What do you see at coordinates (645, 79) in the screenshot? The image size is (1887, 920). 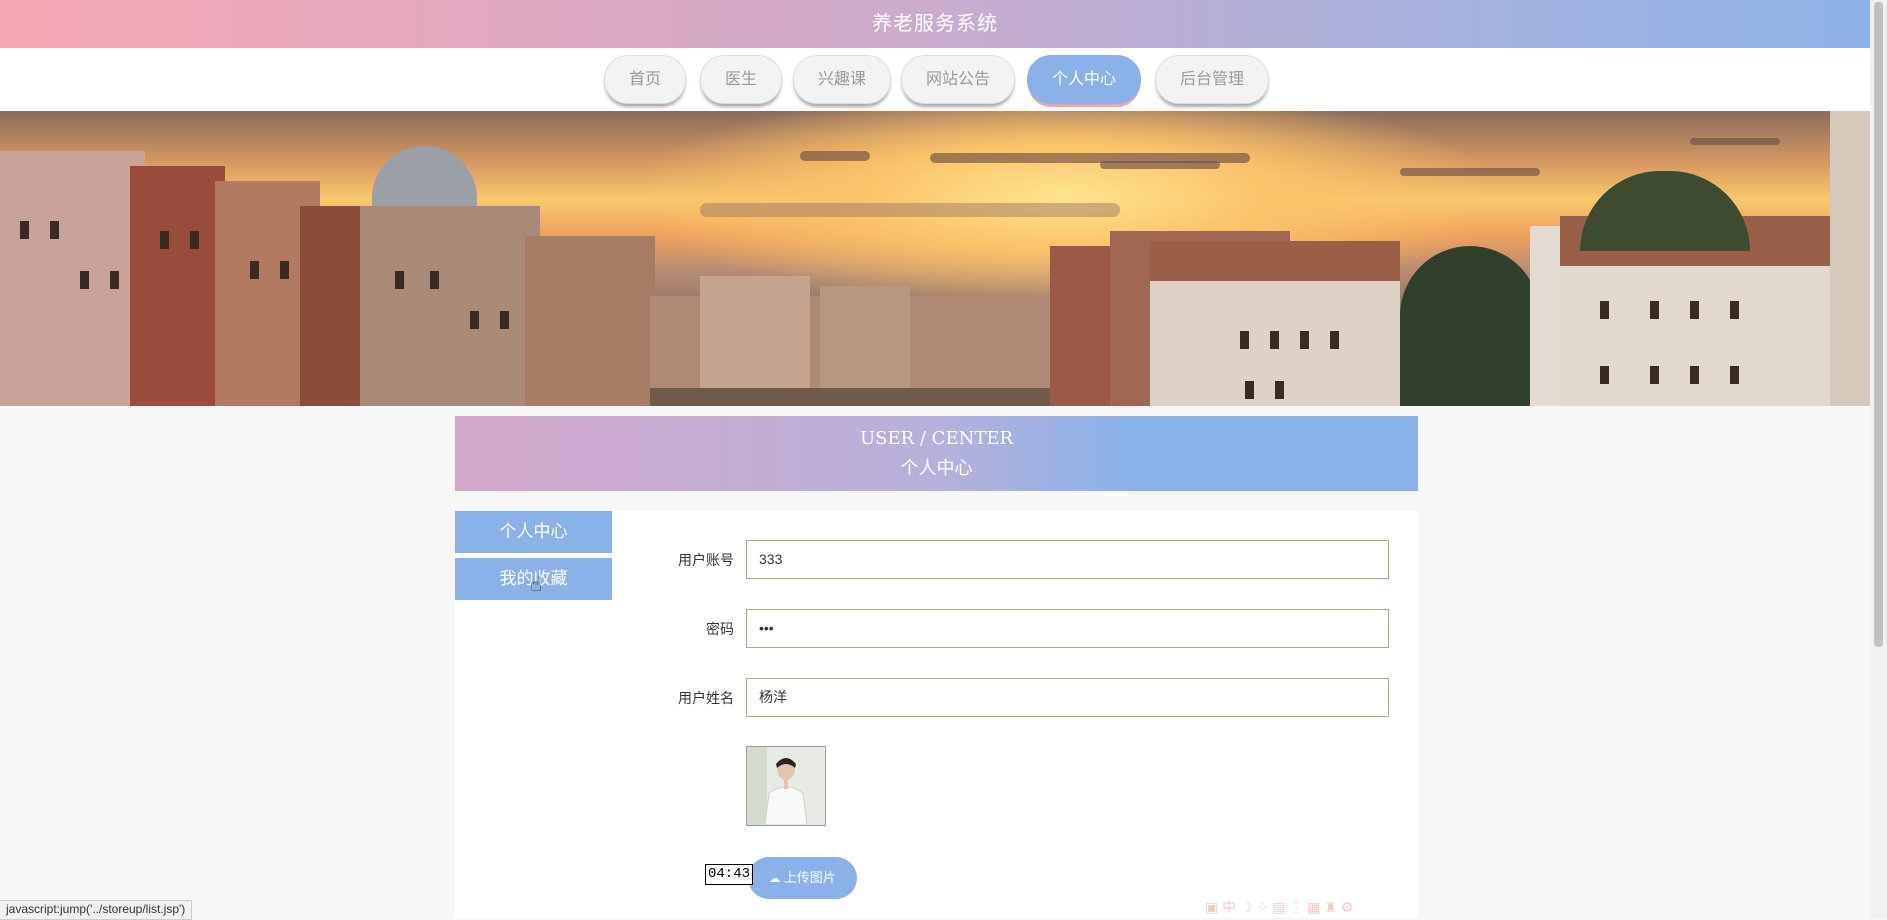 I see `nav-home: 首页` at bounding box center [645, 79].